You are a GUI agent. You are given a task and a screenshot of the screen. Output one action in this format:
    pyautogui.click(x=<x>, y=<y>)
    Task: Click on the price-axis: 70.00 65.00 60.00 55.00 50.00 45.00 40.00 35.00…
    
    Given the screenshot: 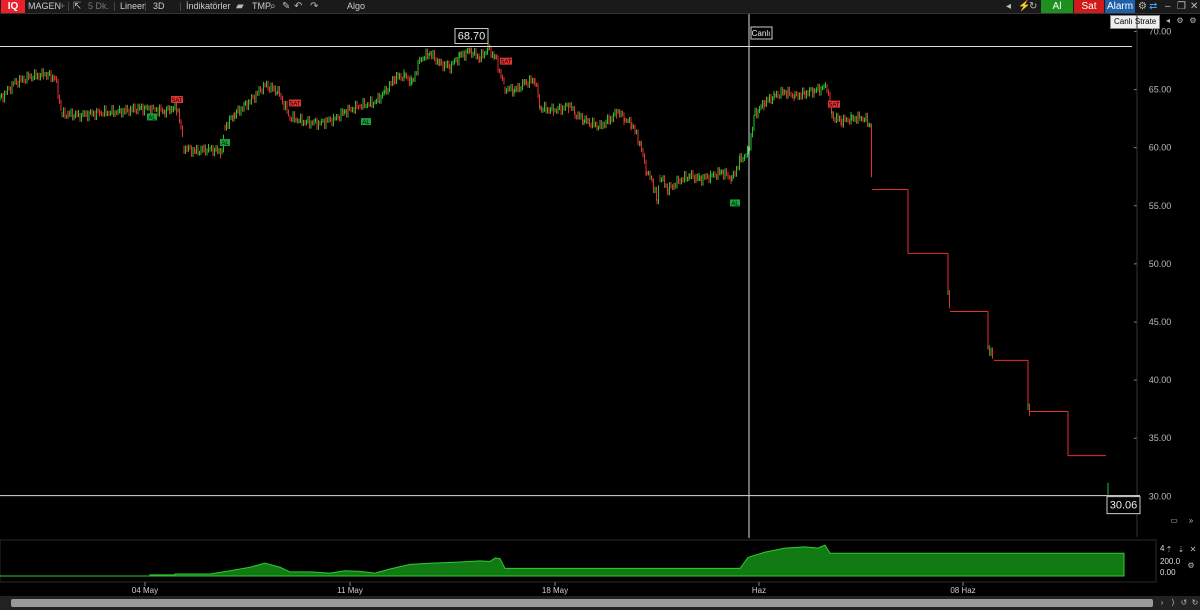 What is the action you would take?
    pyautogui.click(x=1152, y=275)
    